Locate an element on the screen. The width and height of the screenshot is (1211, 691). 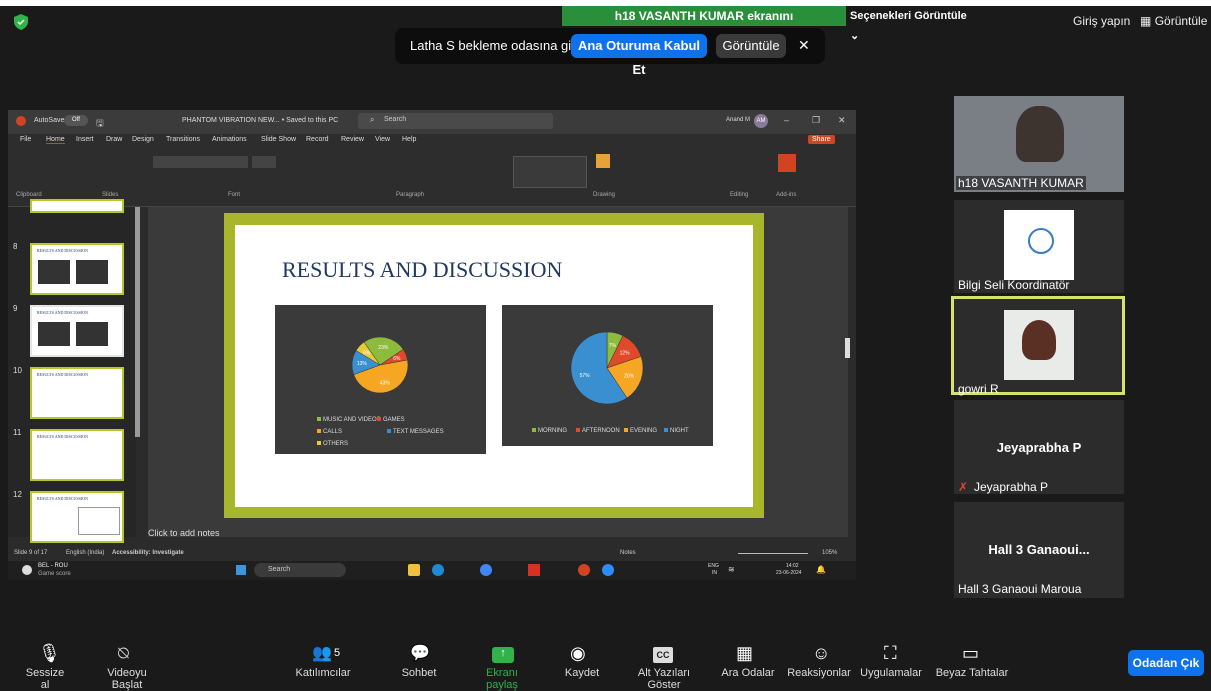
microphone-icon: 🎙 is located at coordinates (49, 653).